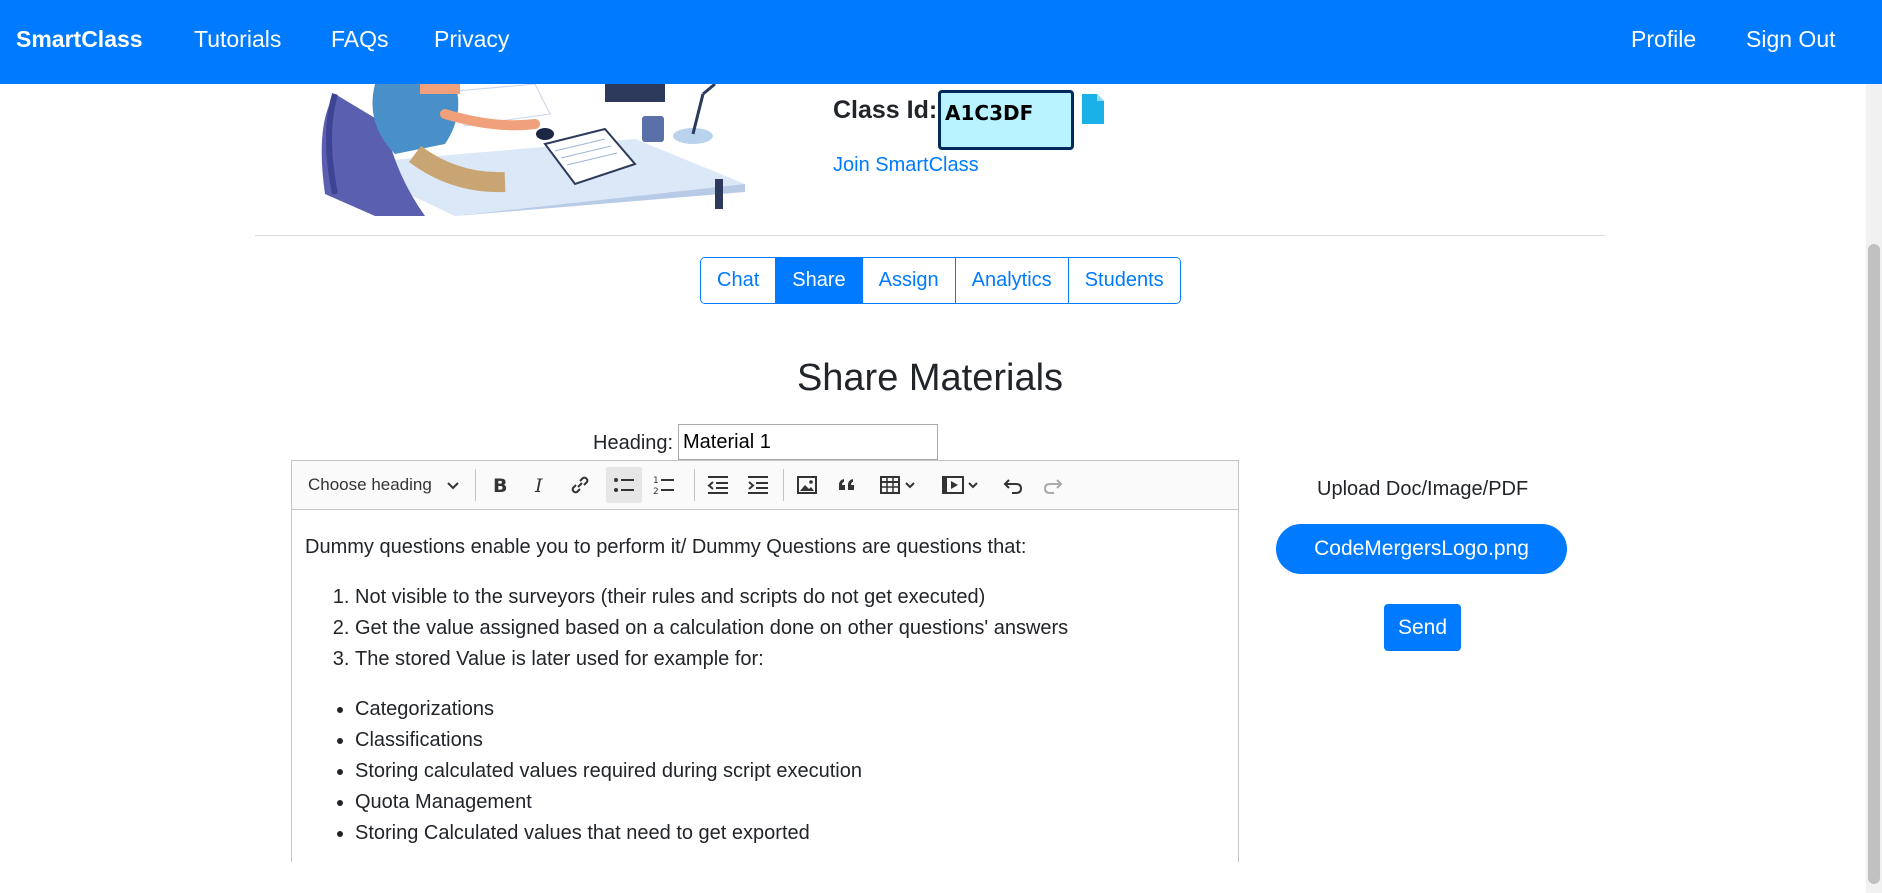 Image resolution: width=1882 pixels, height=893 pixels. I want to click on blockquote-icon, so click(847, 485).